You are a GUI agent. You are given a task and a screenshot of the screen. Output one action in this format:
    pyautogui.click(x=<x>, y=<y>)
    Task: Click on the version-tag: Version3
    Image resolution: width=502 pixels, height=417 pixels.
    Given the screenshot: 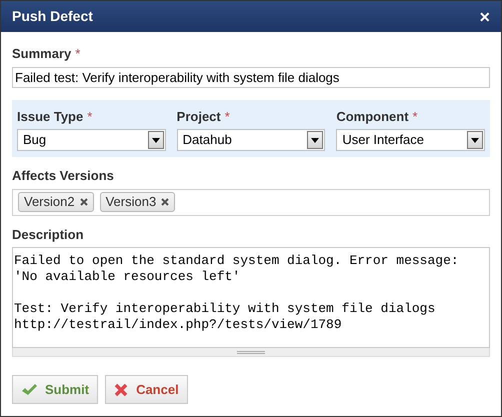 What is the action you would take?
    pyautogui.click(x=138, y=202)
    